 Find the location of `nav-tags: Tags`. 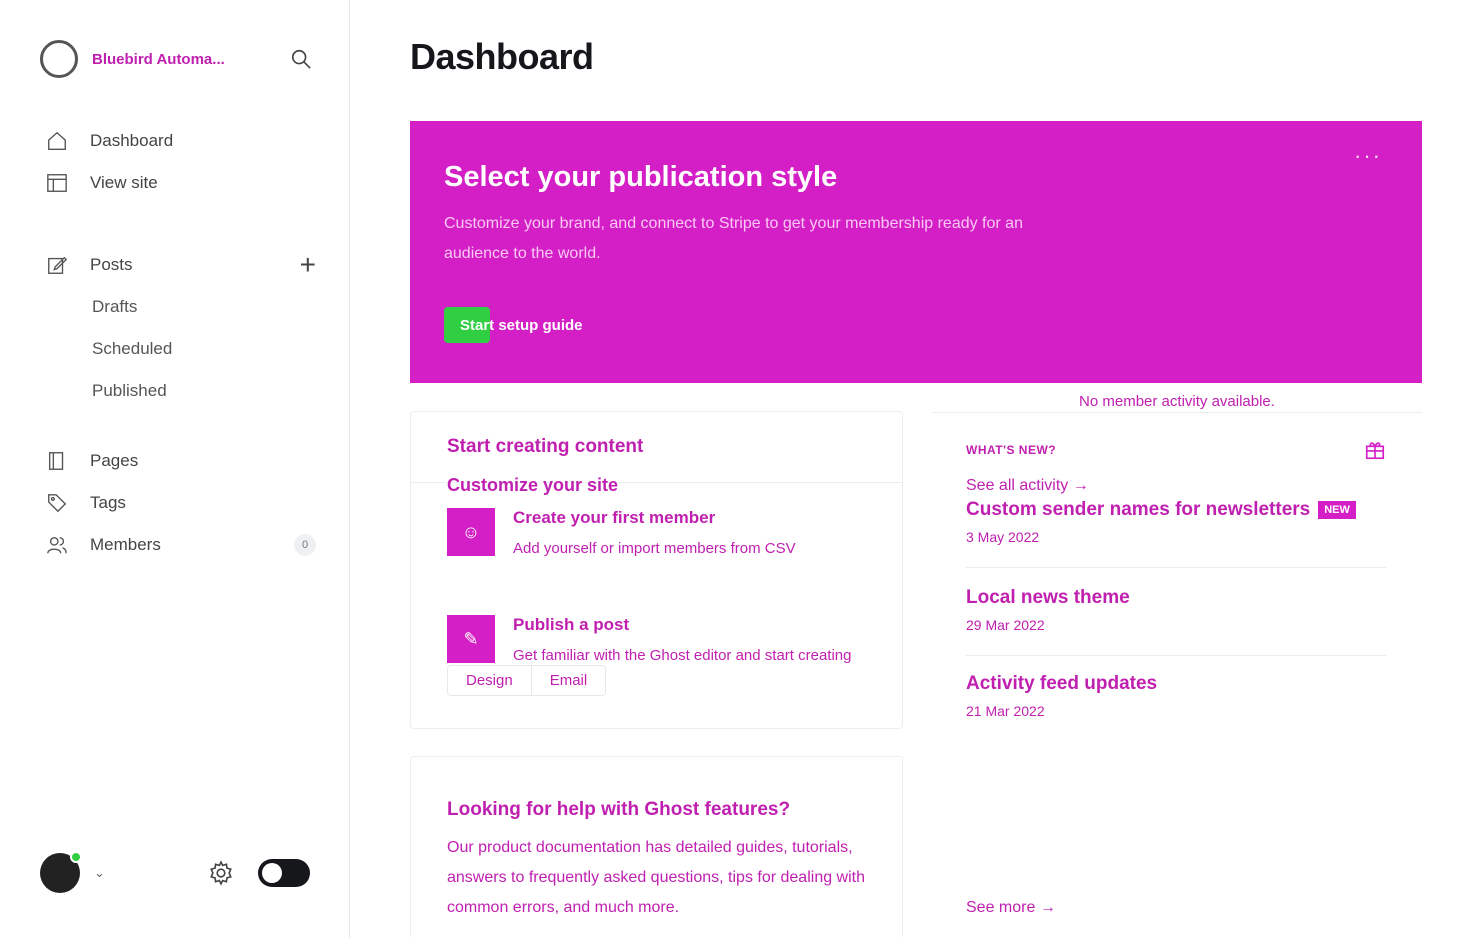

nav-tags: Tags is located at coordinates (181, 503).